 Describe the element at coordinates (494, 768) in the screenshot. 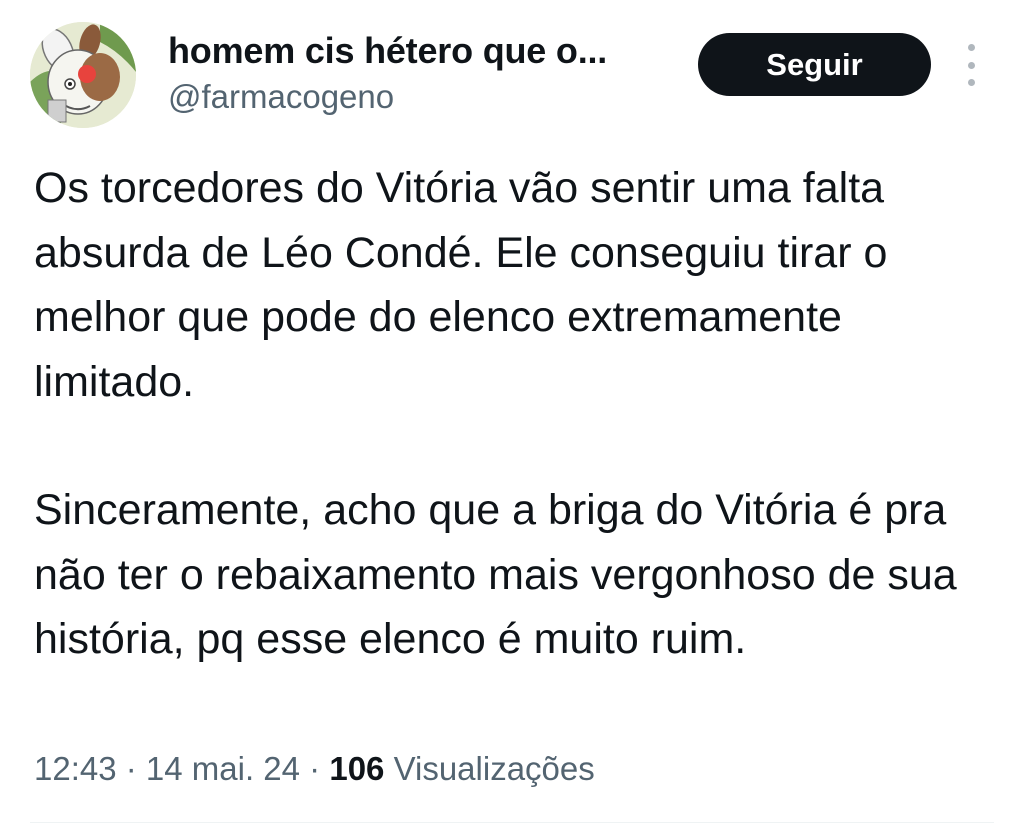

I see `views-label: Visualizações` at that location.